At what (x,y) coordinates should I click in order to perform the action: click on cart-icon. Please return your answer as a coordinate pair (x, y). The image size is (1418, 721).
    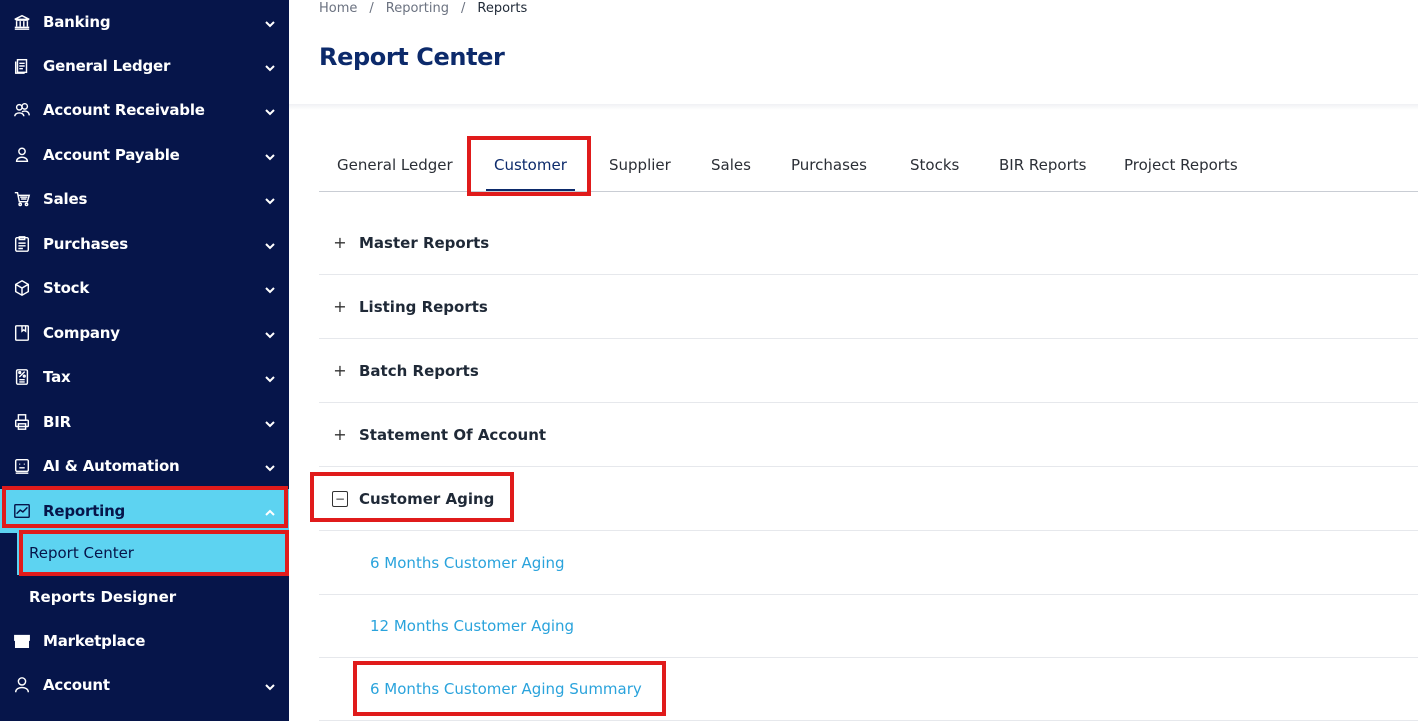
    Looking at the image, I should click on (22, 199).